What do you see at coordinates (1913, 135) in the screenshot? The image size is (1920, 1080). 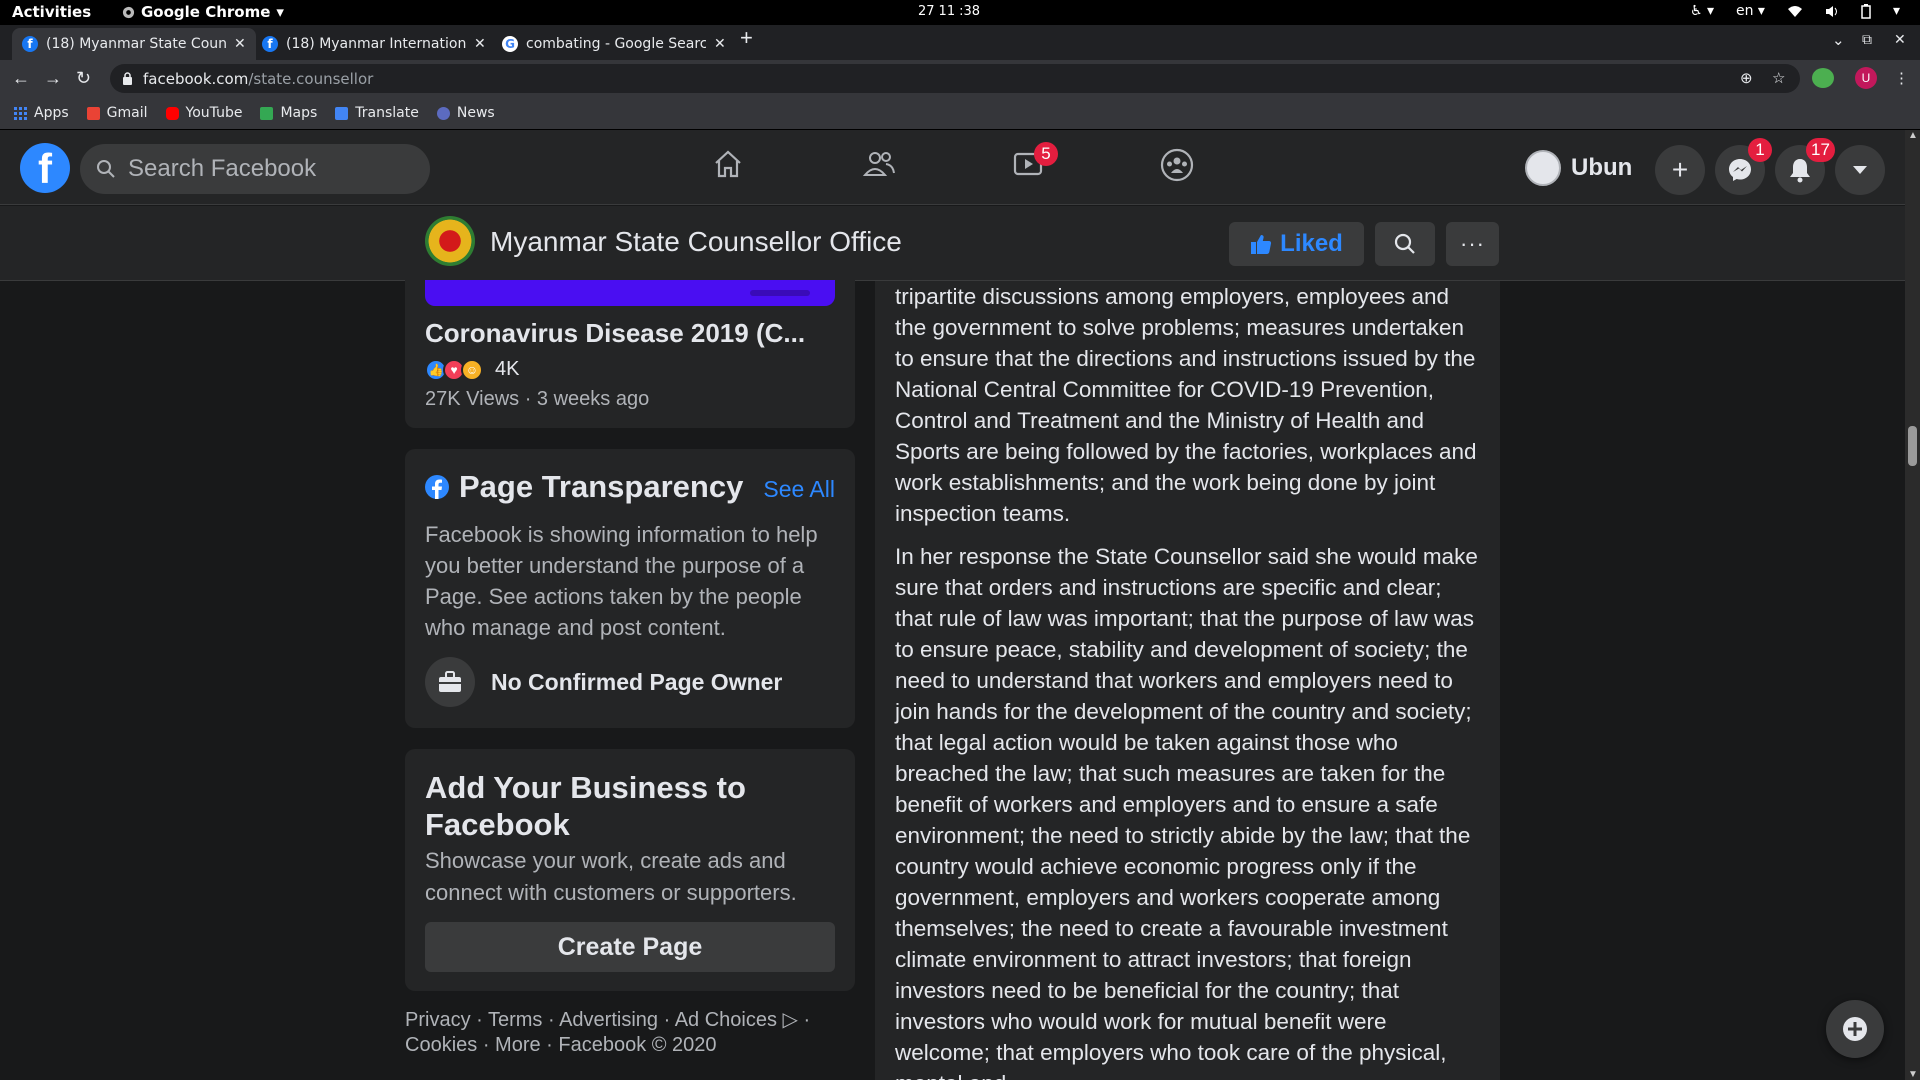 I see `scroll-up-icon: ▲` at bounding box center [1913, 135].